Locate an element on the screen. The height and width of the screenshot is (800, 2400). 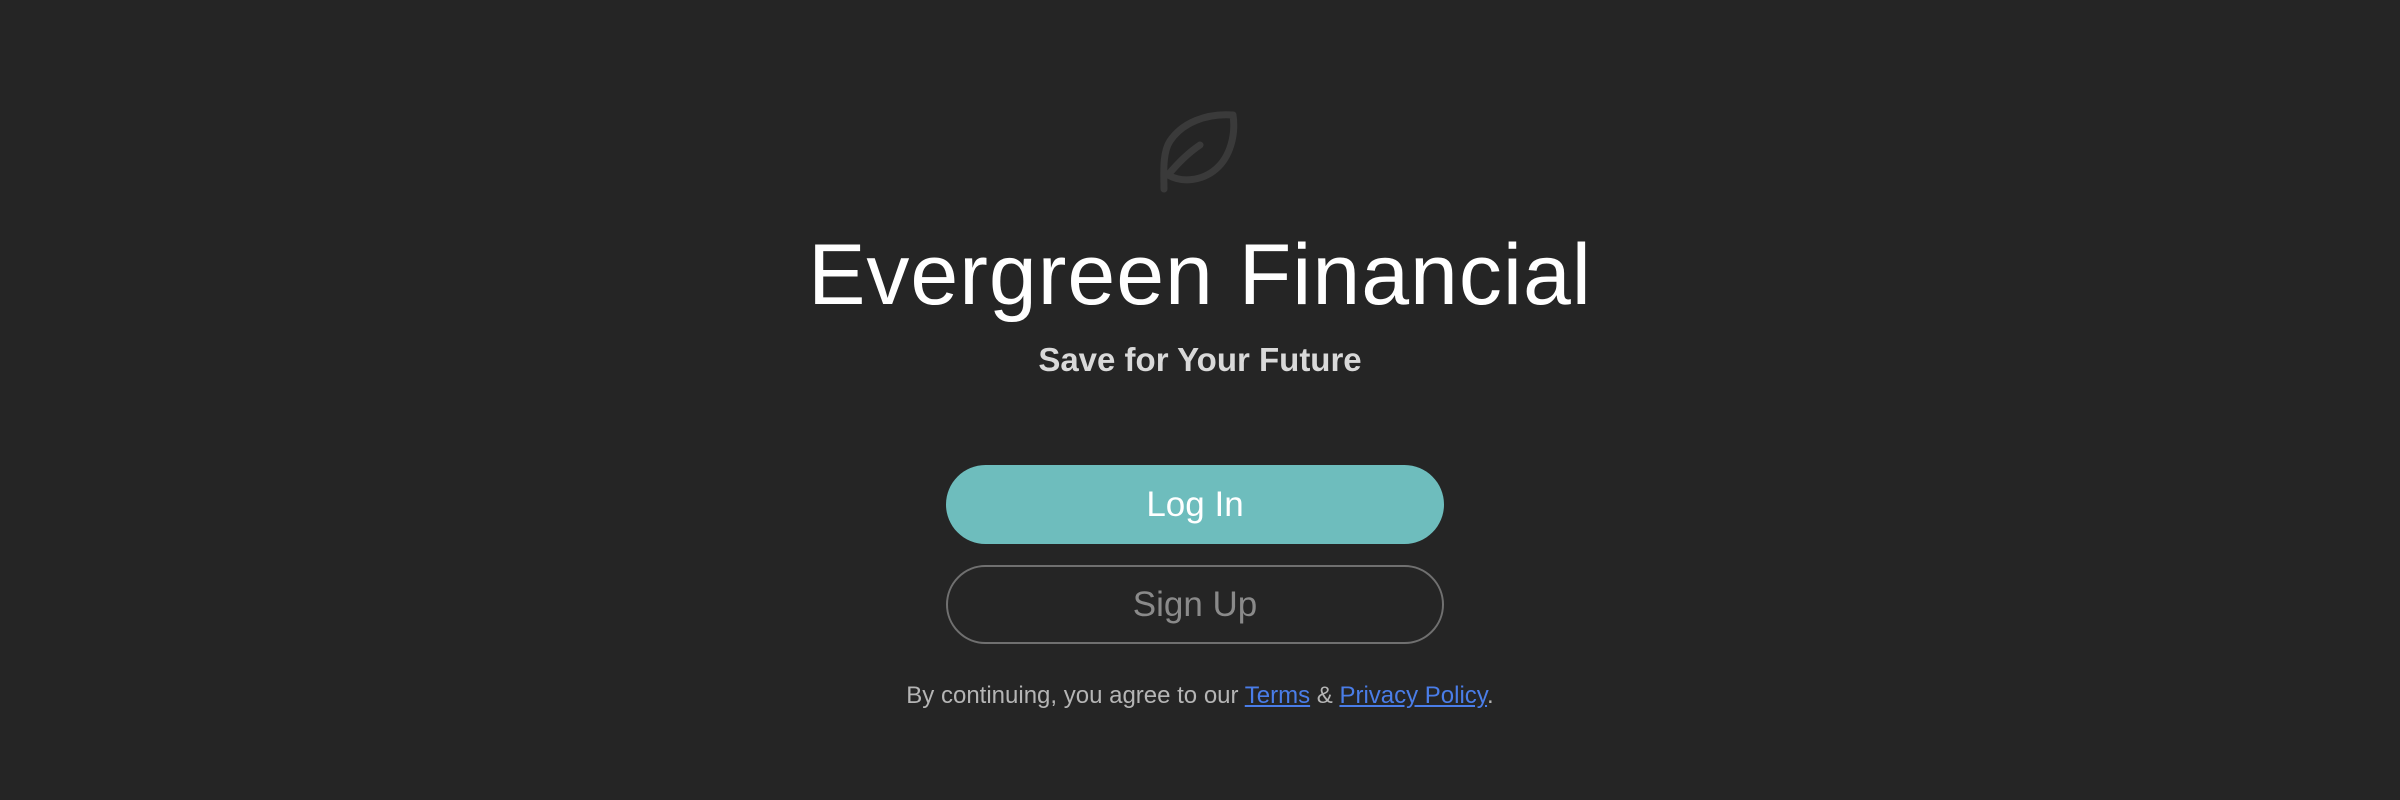
signup-button: Sign Up is located at coordinates (1195, 604).